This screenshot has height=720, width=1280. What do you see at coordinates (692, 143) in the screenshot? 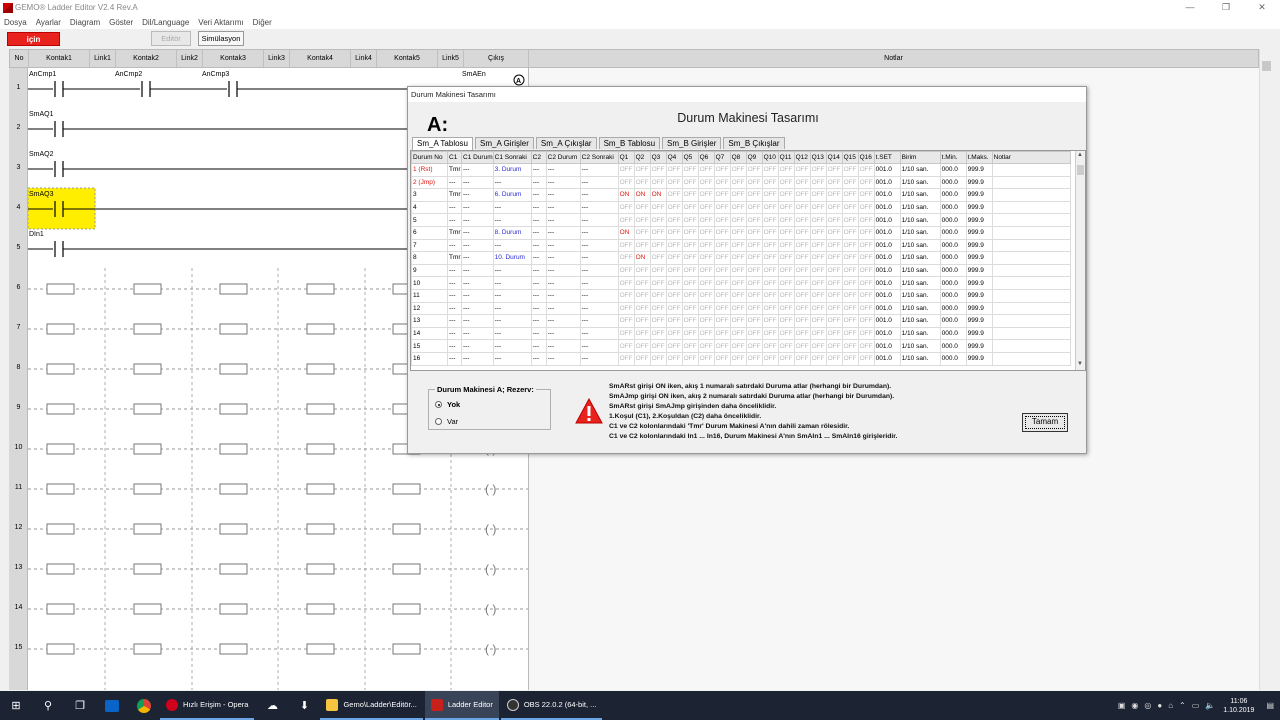
I see `tab-sm-b-girisler: Sm_B Girişler` at bounding box center [692, 143].